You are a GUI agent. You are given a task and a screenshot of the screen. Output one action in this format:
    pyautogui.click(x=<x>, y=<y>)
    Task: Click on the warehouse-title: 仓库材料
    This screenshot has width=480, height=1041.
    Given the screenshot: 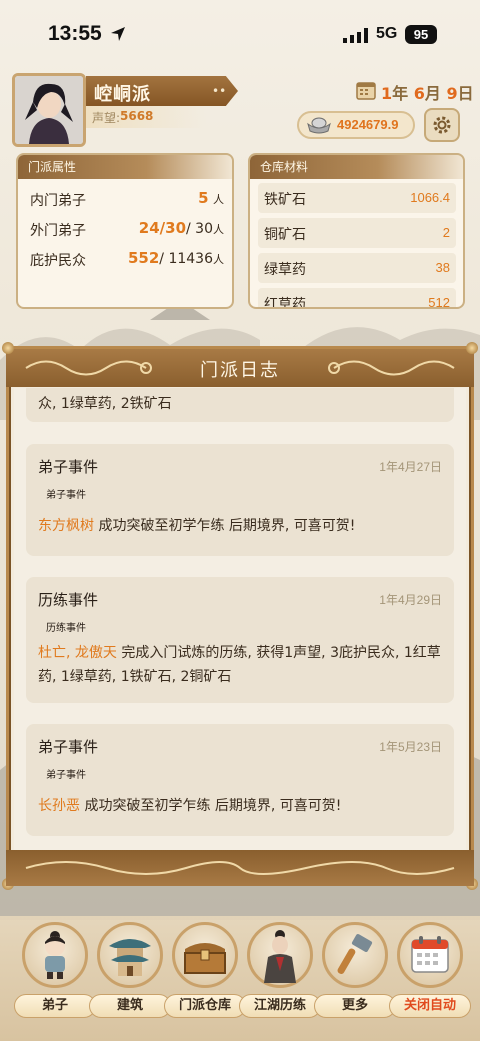 What is the action you would take?
    pyautogui.click(x=356, y=167)
    